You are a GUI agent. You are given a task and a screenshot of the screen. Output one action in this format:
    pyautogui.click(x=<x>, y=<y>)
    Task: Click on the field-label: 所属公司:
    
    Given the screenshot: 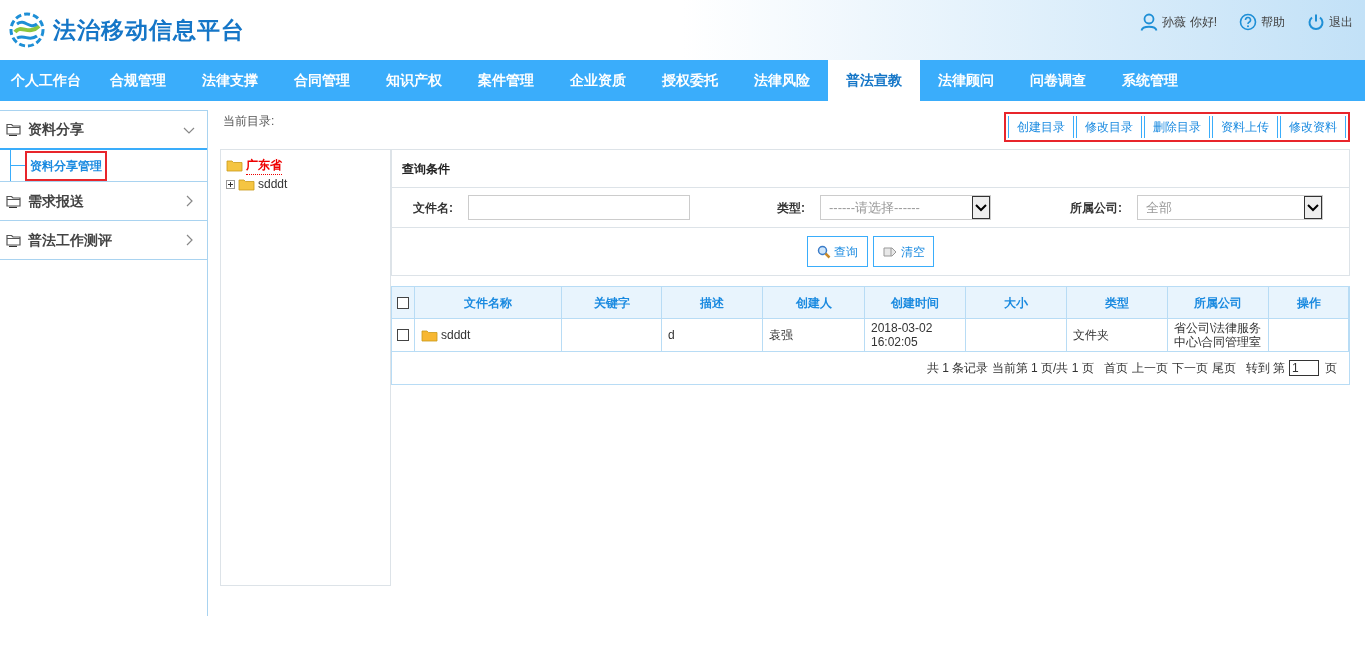 What is the action you would take?
    pyautogui.click(x=1096, y=208)
    